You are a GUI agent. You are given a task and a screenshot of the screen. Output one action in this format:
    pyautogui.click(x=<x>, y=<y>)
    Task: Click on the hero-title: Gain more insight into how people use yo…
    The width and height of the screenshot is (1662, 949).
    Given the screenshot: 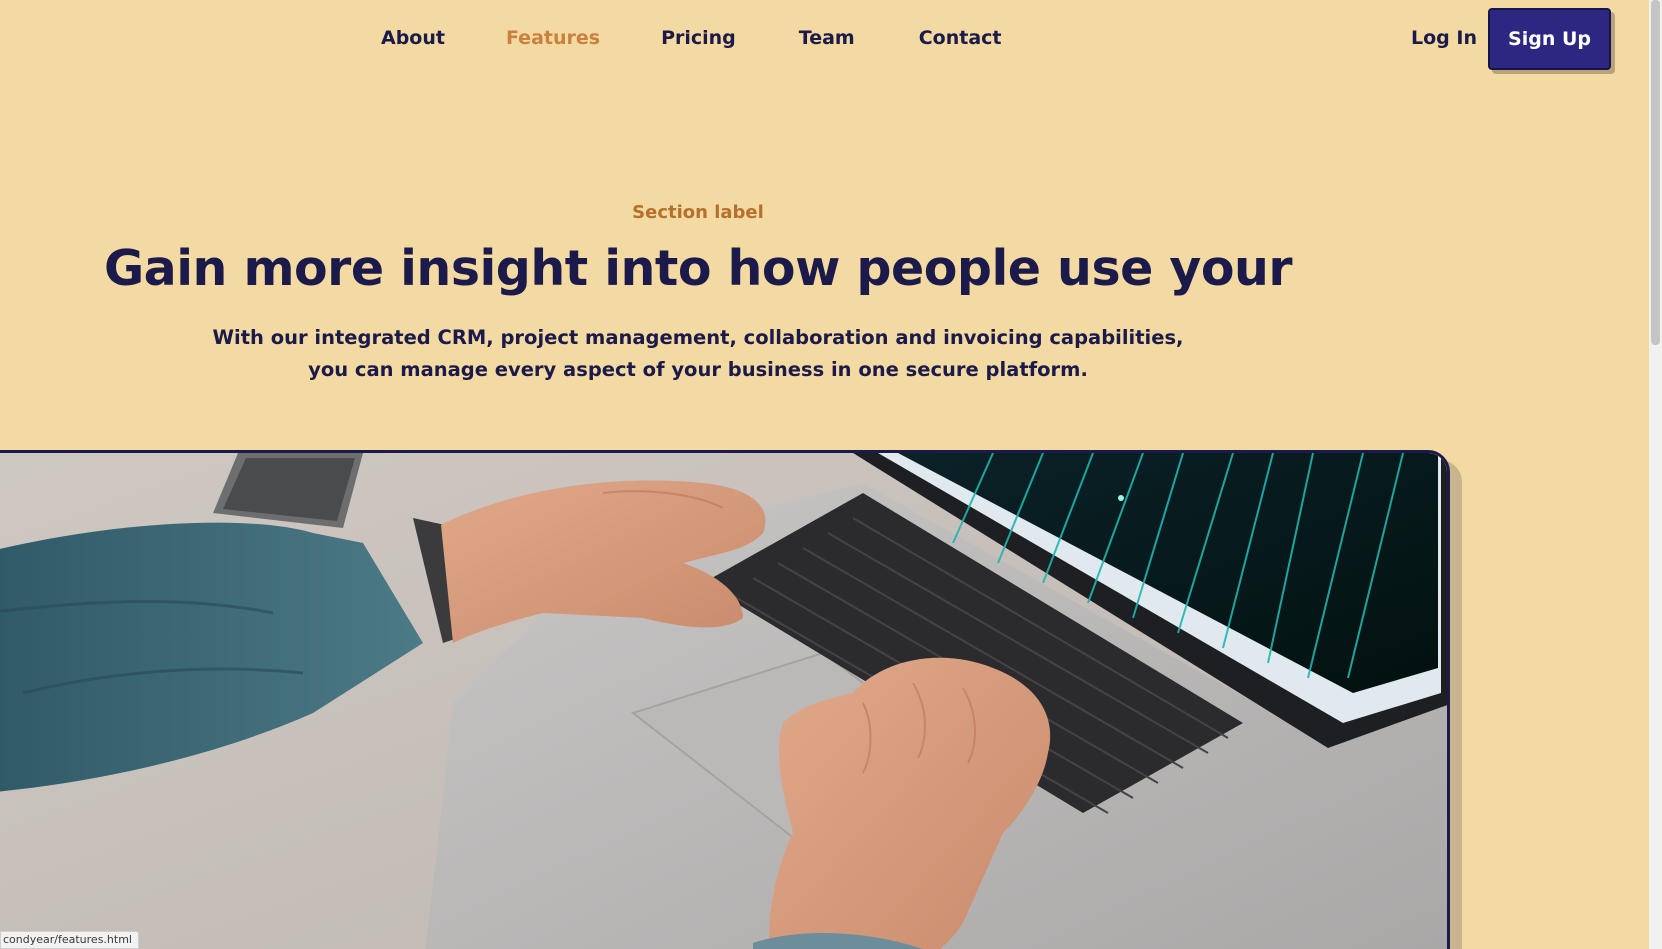 What is the action you would take?
    pyautogui.click(x=698, y=268)
    